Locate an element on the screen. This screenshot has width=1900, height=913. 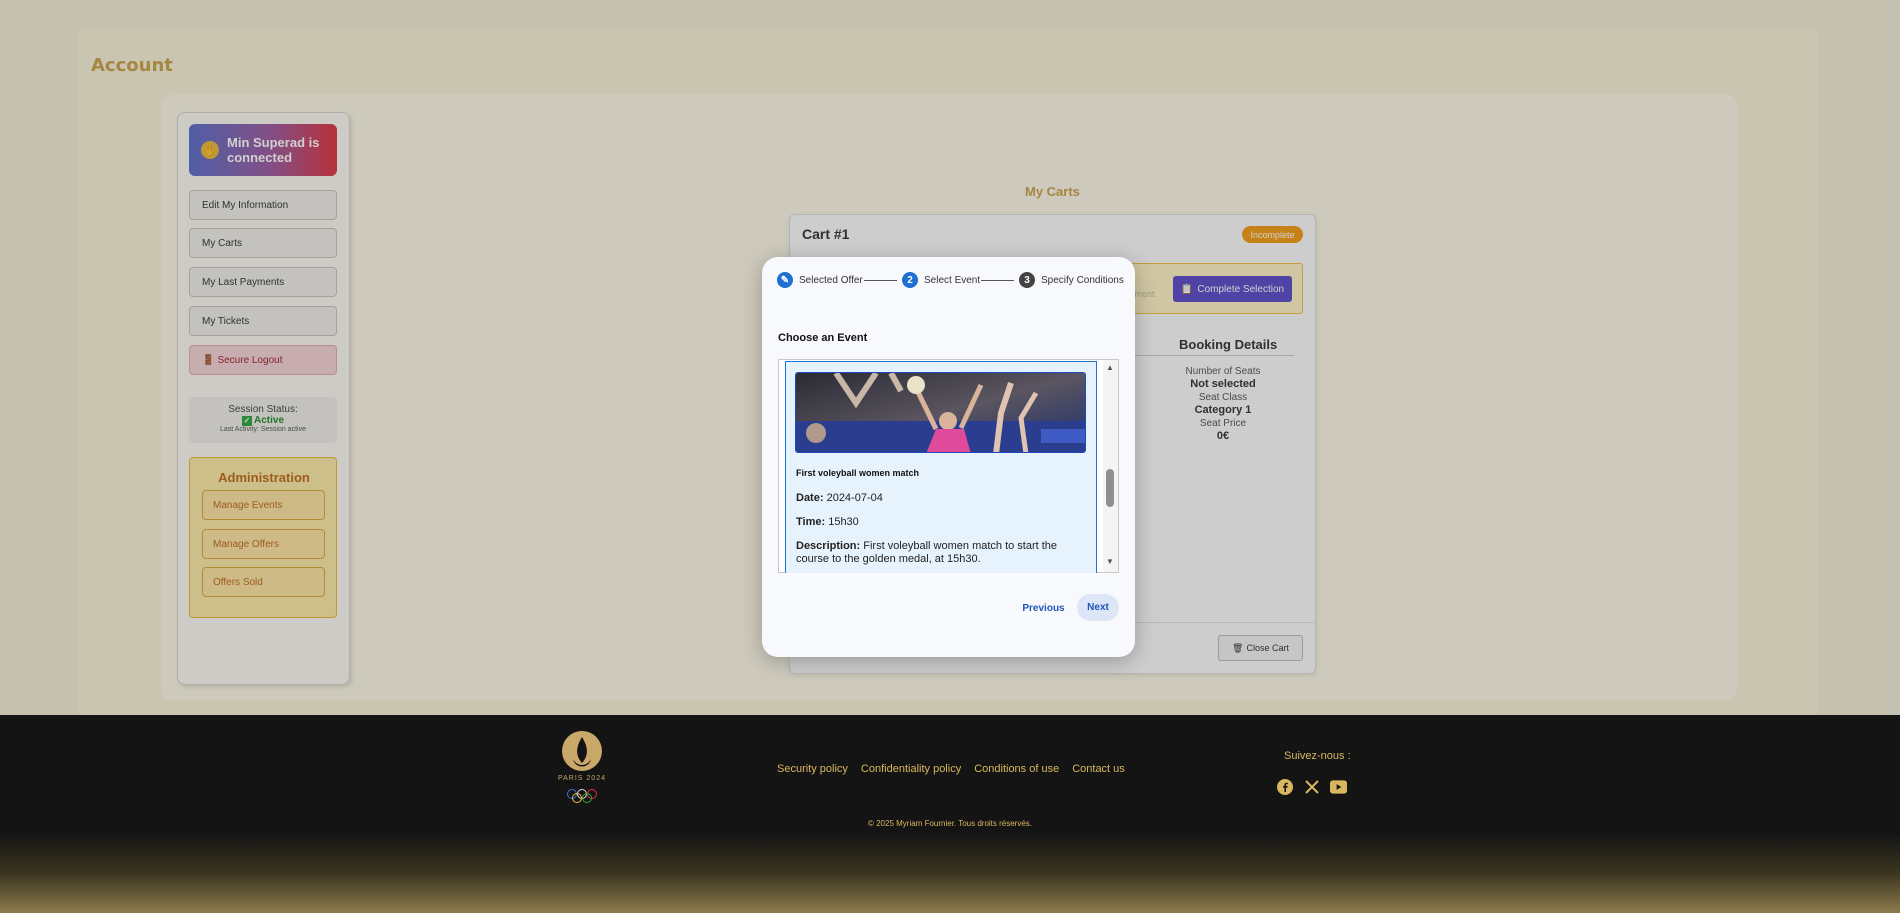
follow-label: Suivez-nous : is located at coordinates (1317, 756).